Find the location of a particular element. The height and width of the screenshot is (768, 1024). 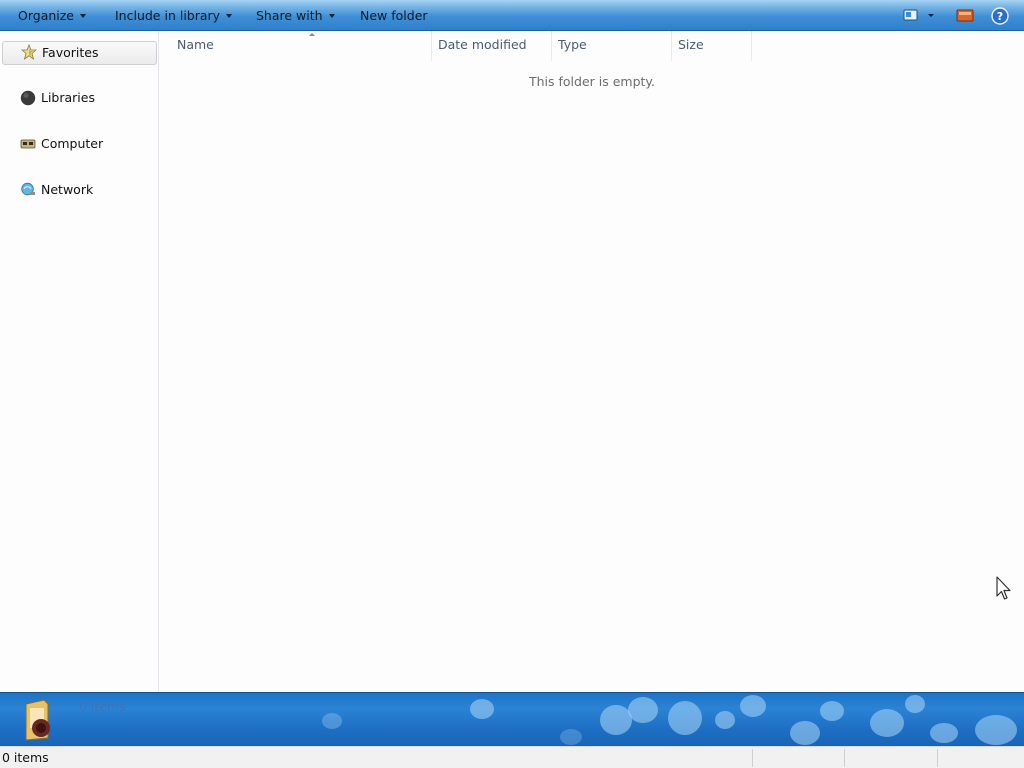

new-folder-button: New folder is located at coordinates (394, 15).